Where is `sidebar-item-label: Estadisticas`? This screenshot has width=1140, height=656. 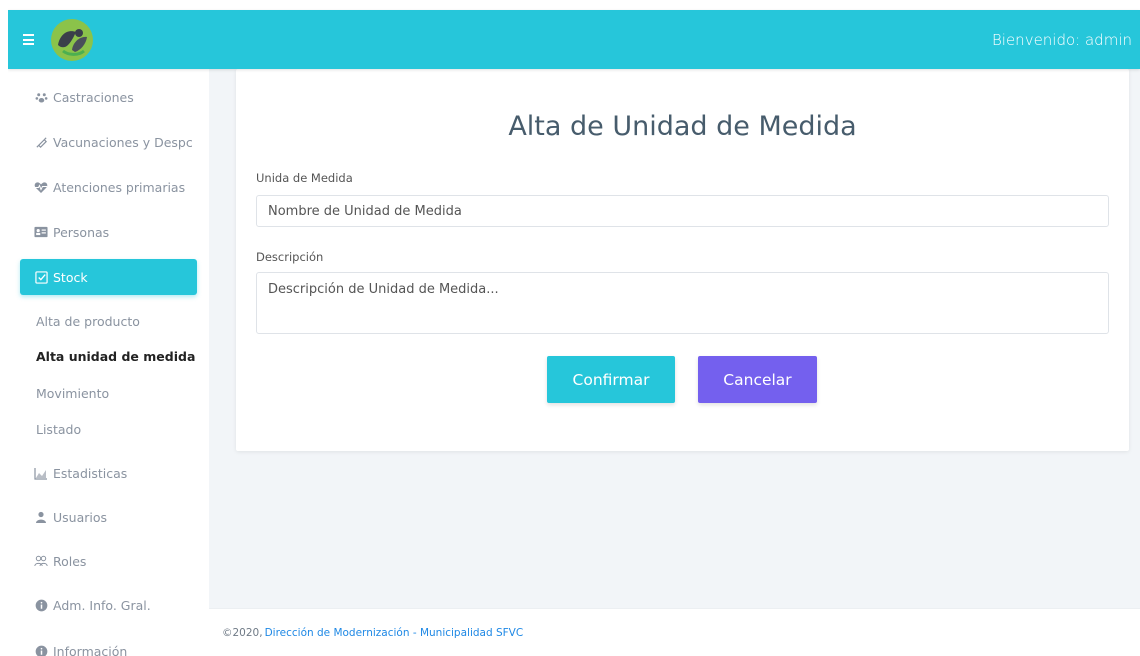
sidebar-item-label: Estadisticas is located at coordinates (90, 473).